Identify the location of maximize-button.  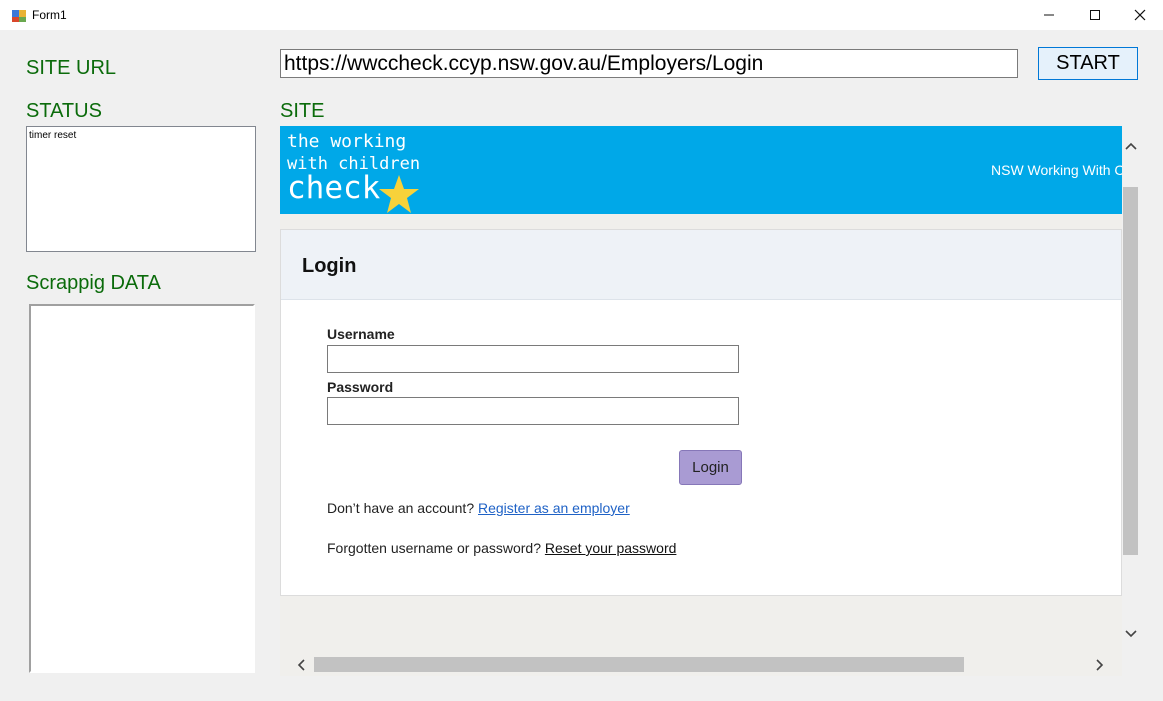
(1095, 15).